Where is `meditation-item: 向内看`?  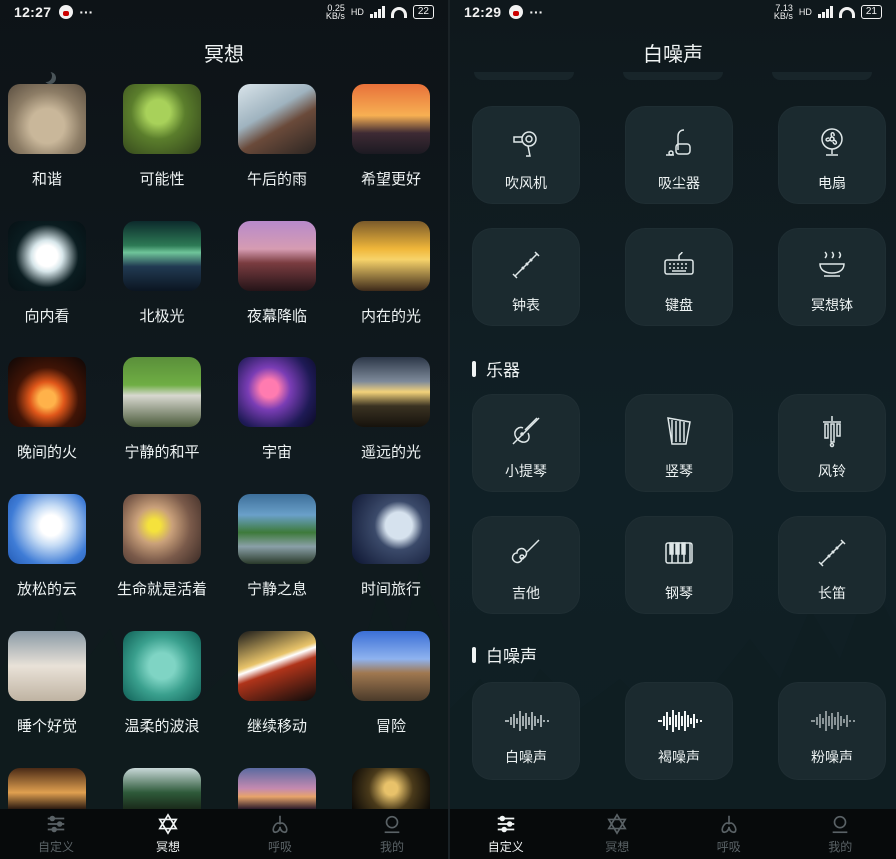
meditation-item: 向内看 is located at coordinates (51, 273).